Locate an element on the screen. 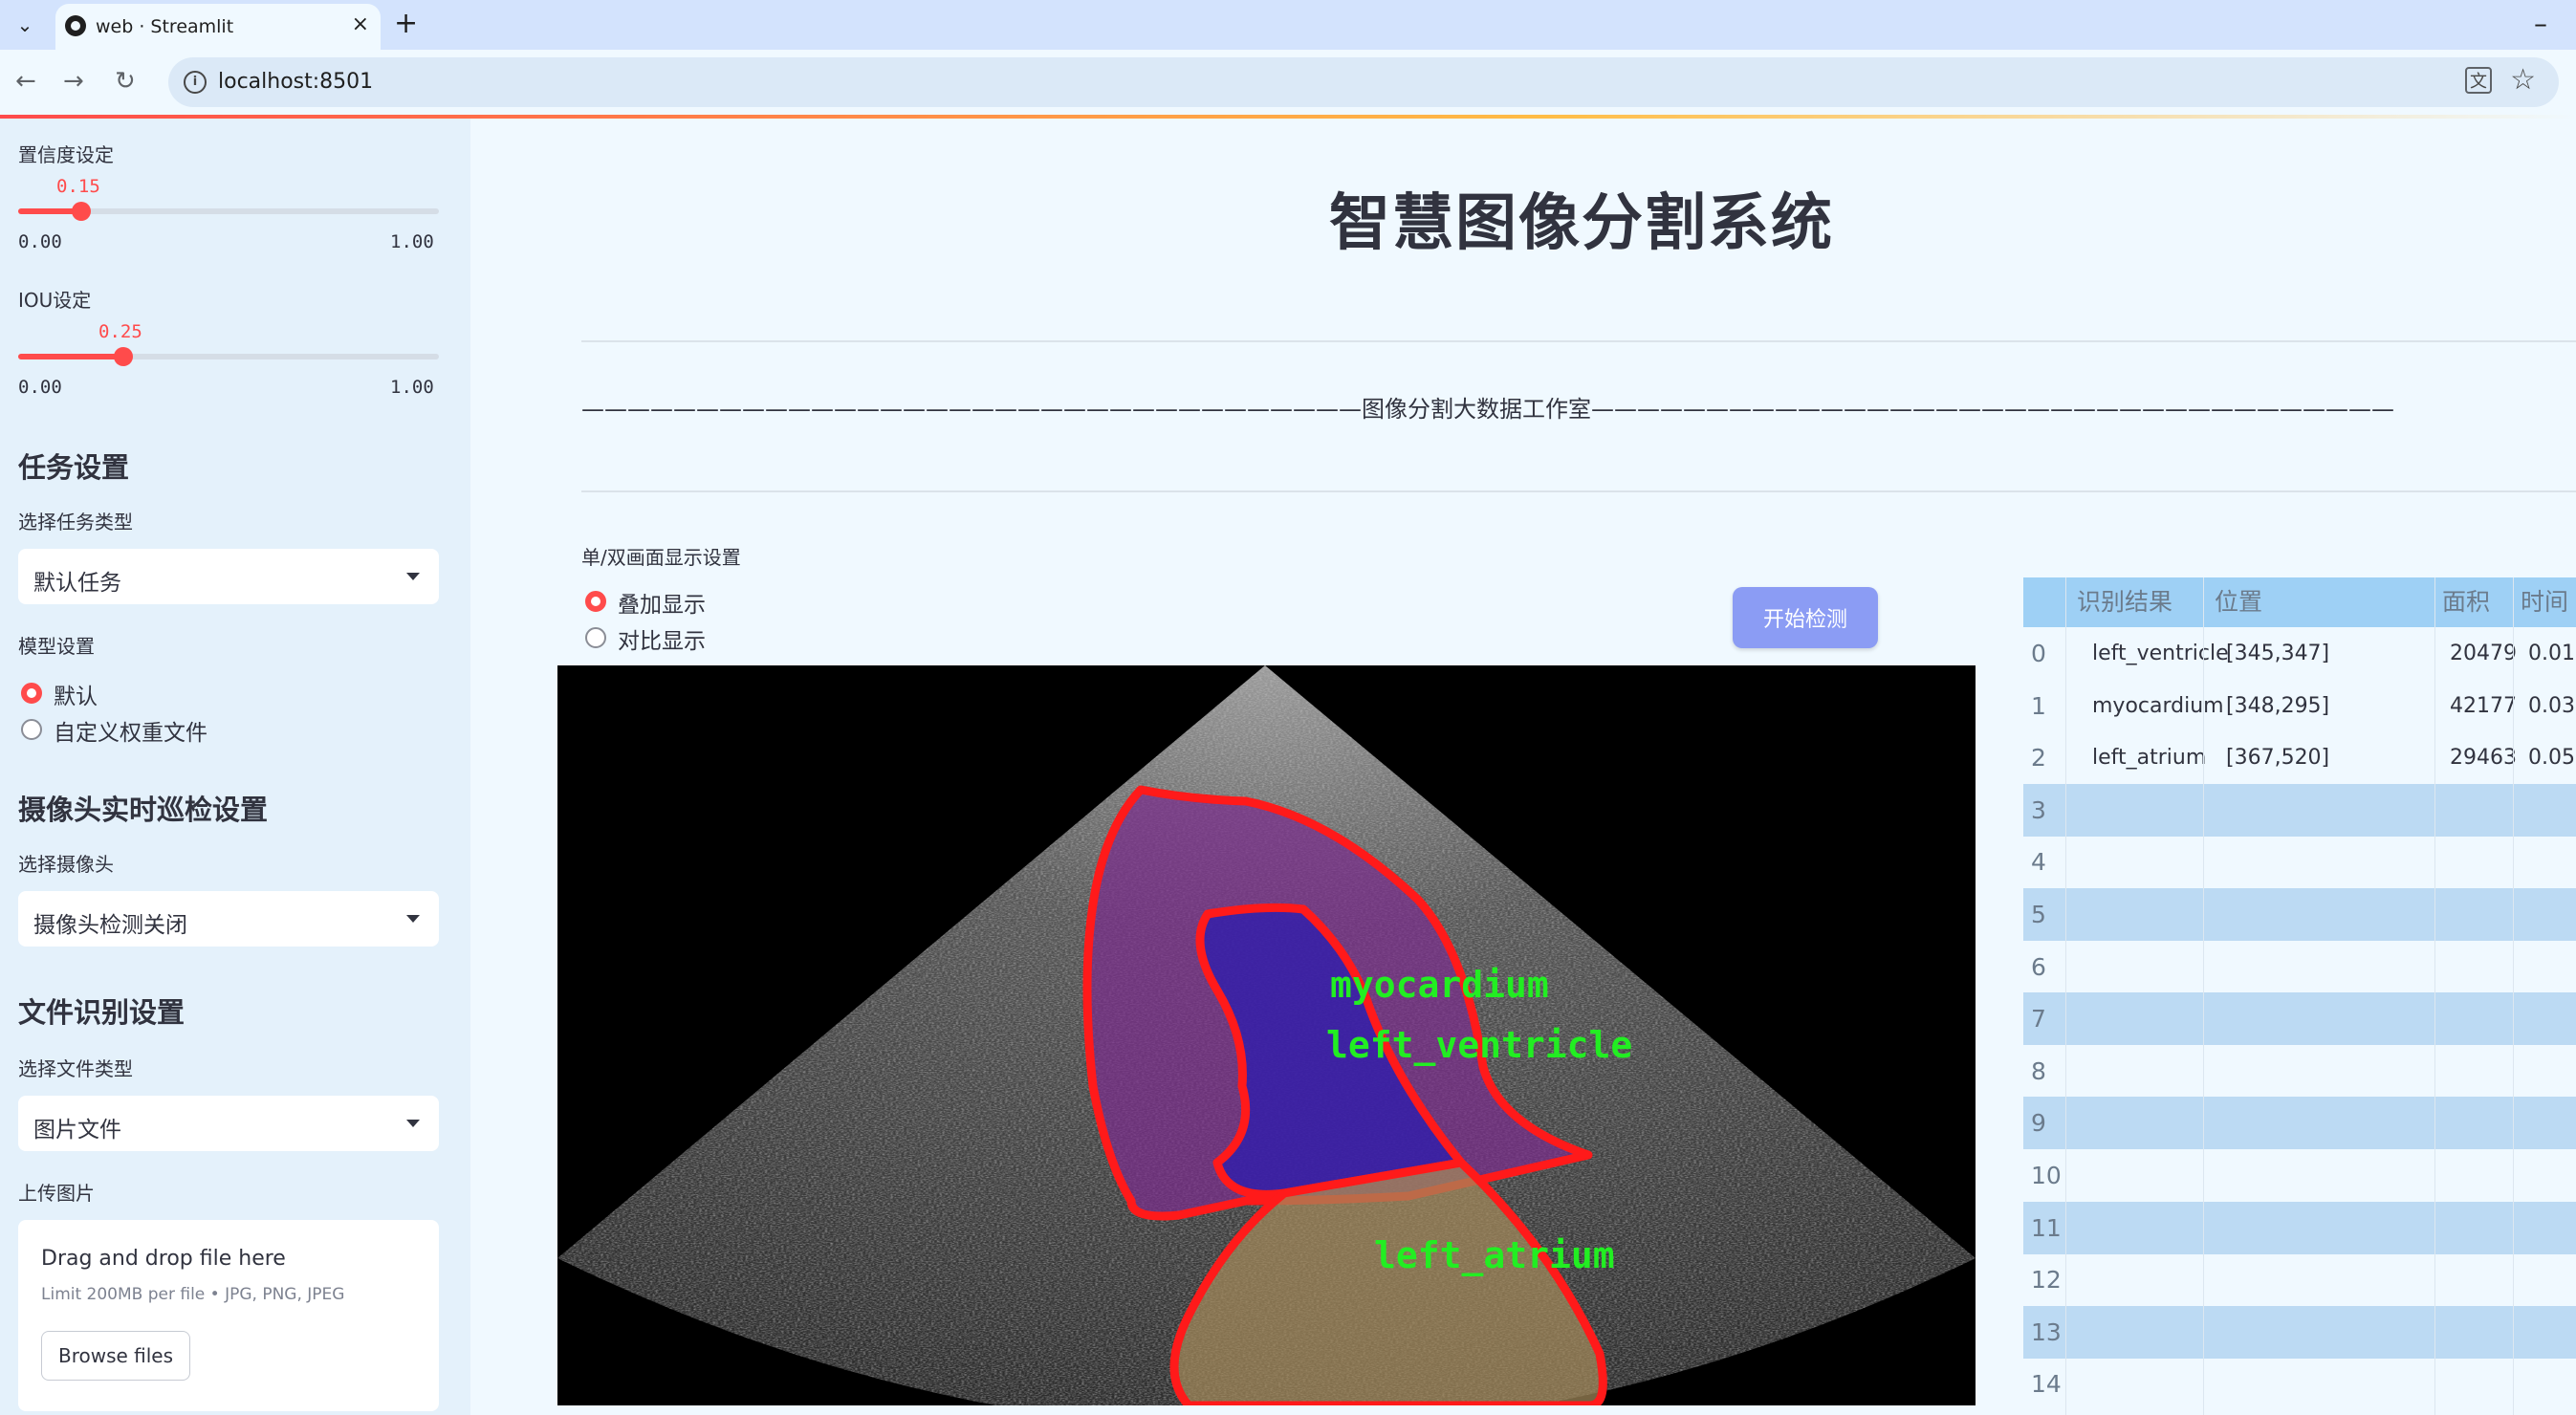 Image resolution: width=2576 pixels, height=1415 pixels. overlay-display-label: 叠加显示 is located at coordinates (662, 602).